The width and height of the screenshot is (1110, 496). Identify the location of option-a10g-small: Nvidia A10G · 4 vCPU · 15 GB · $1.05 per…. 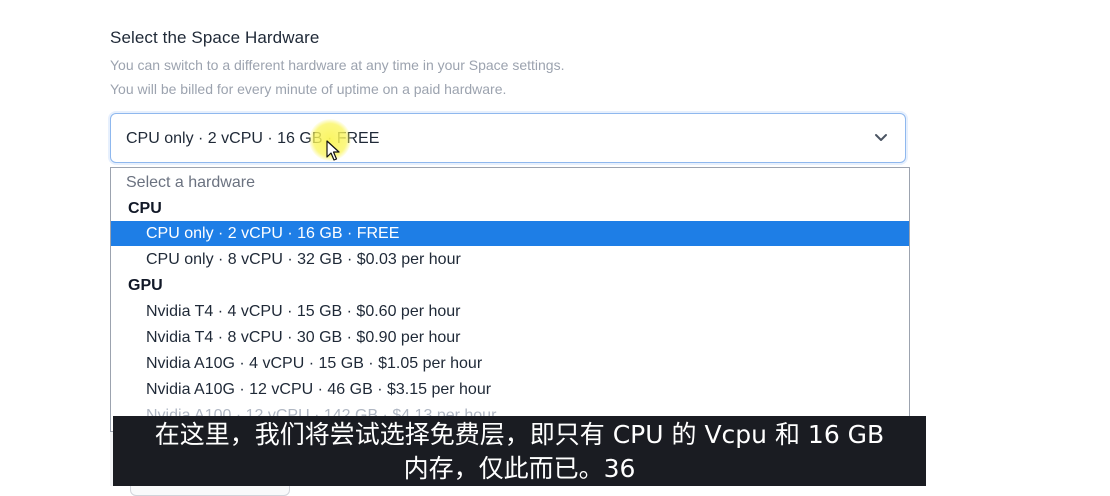
(510, 363).